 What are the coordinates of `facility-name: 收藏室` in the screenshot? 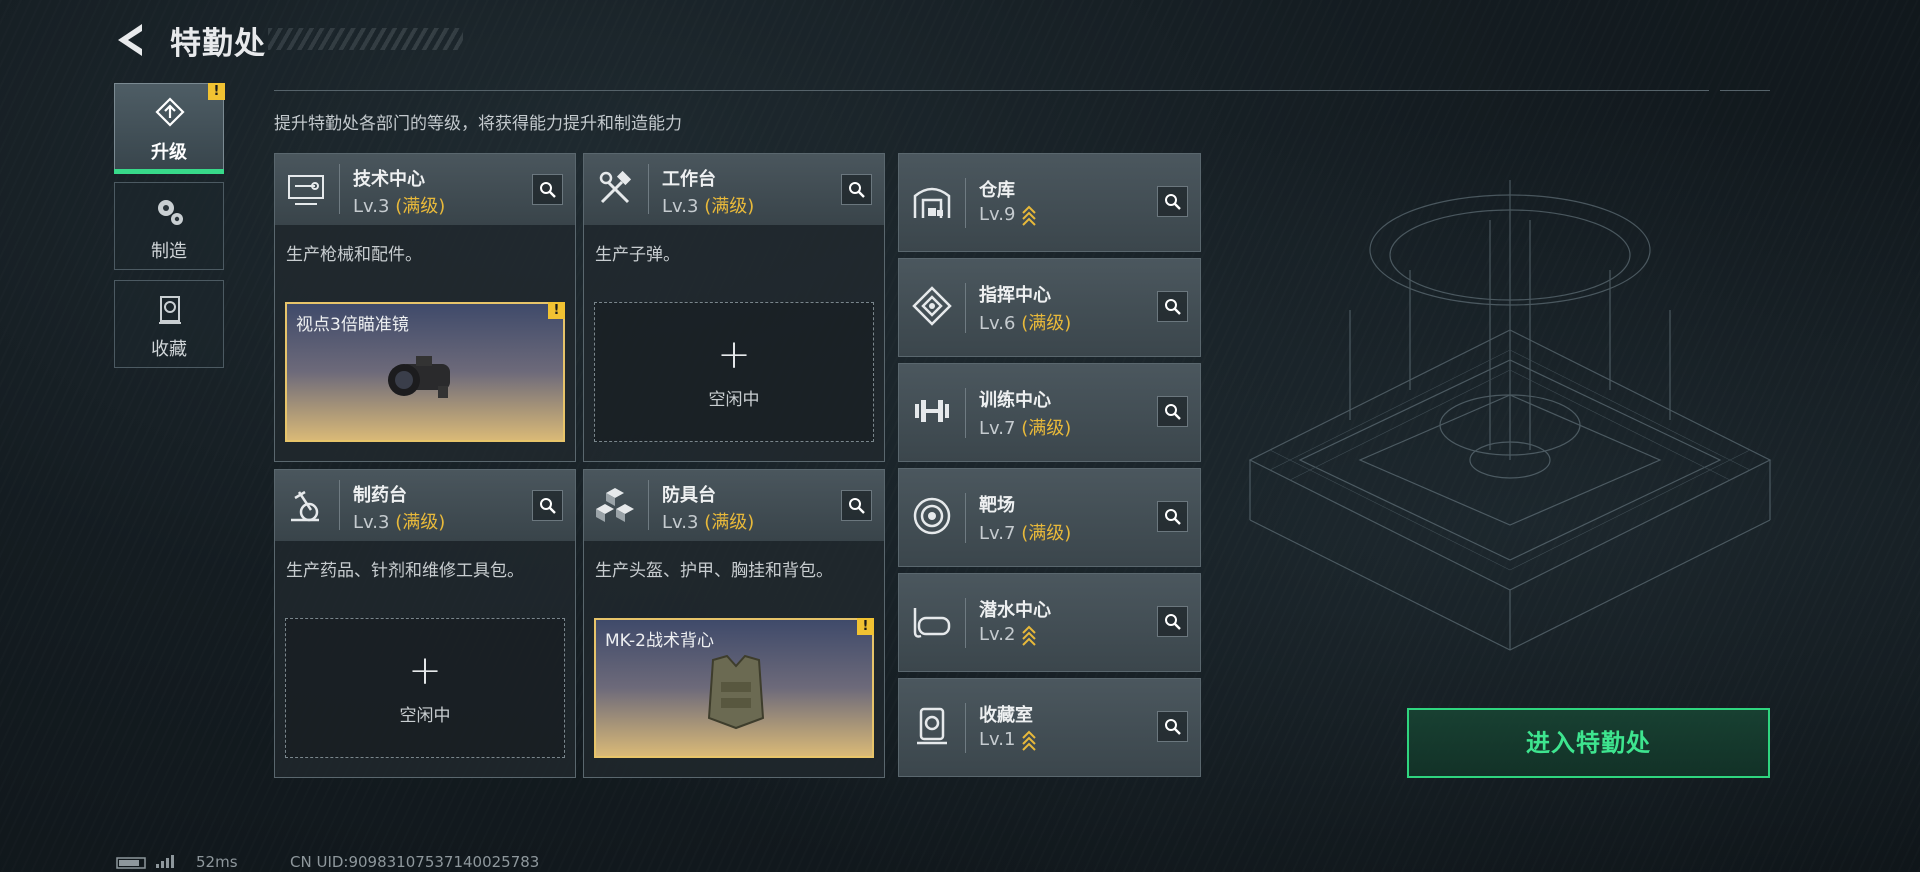 It's located at (1006, 715).